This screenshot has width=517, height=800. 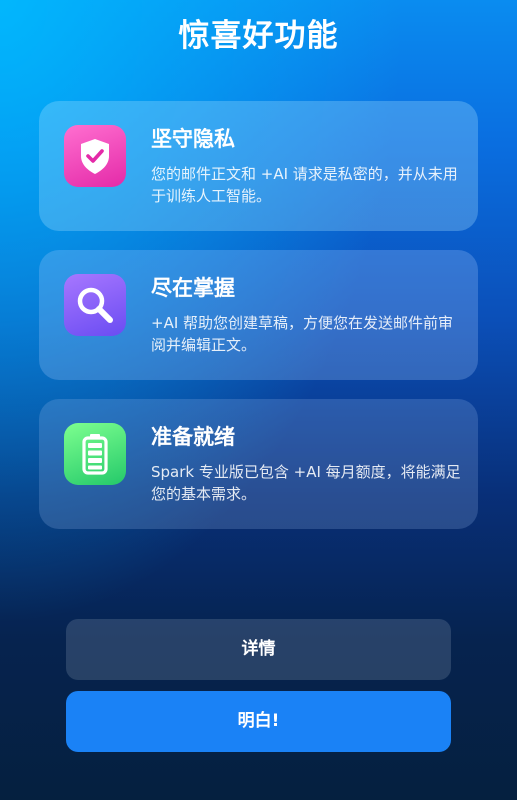 I want to click on got-it-button: 明白!, so click(x=258, y=721).